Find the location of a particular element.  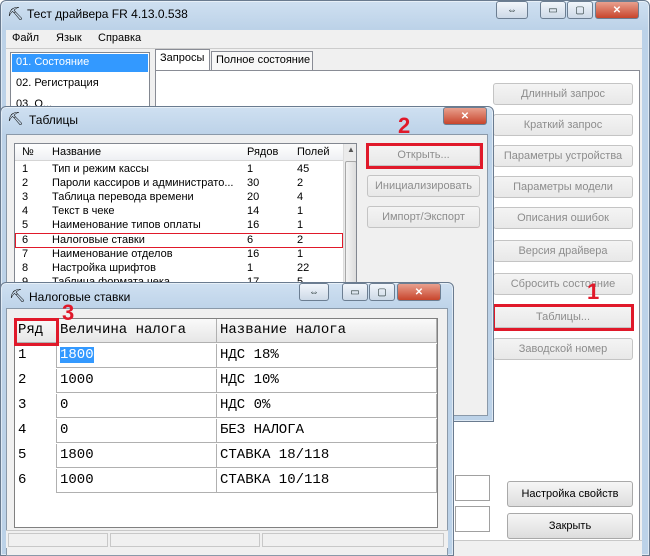

minimize-button: ▭ is located at coordinates (553, 10).